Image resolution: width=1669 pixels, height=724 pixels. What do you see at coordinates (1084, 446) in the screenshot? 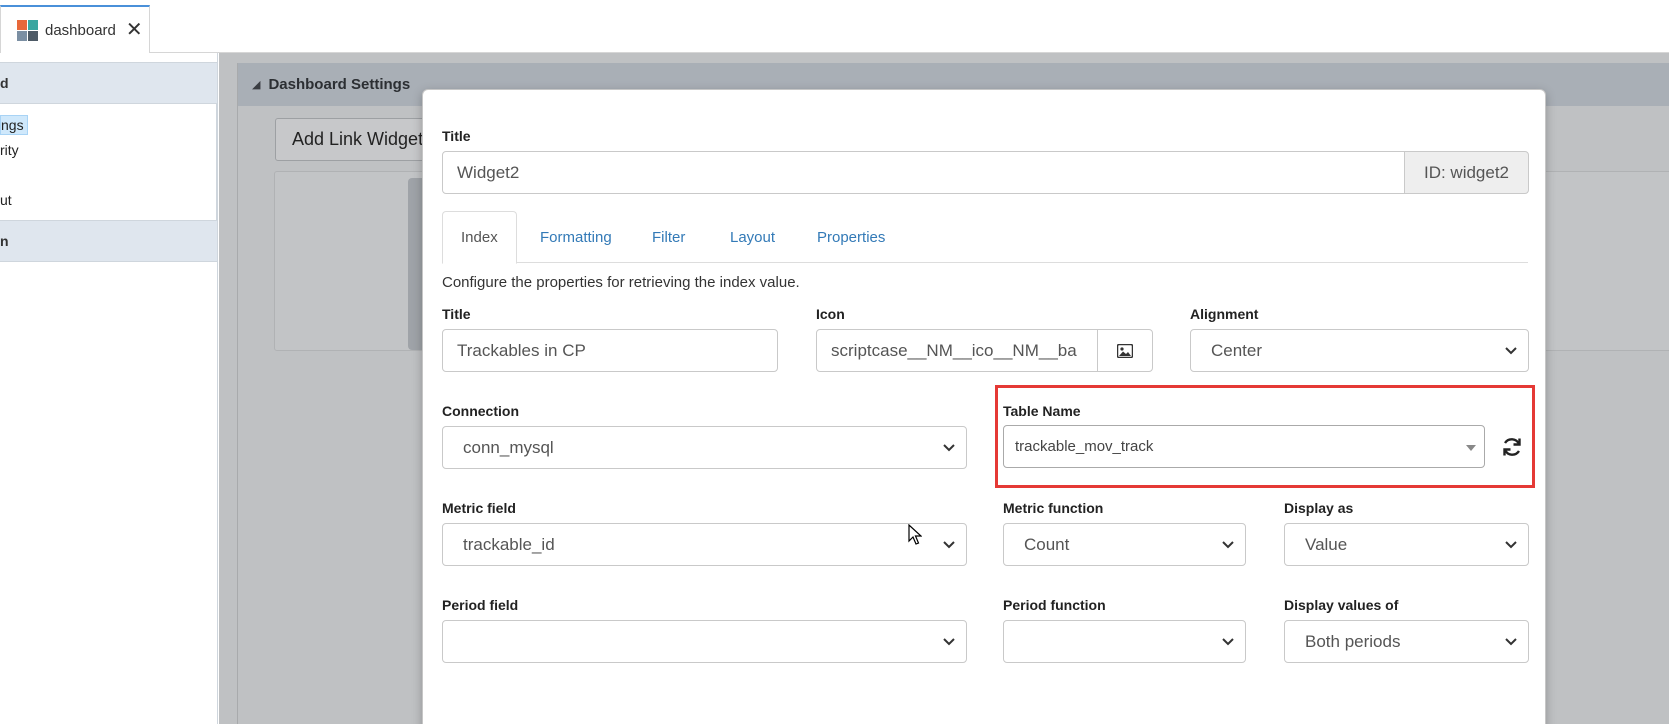
I see `table-name-value: trackable_mov_track` at bounding box center [1084, 446].